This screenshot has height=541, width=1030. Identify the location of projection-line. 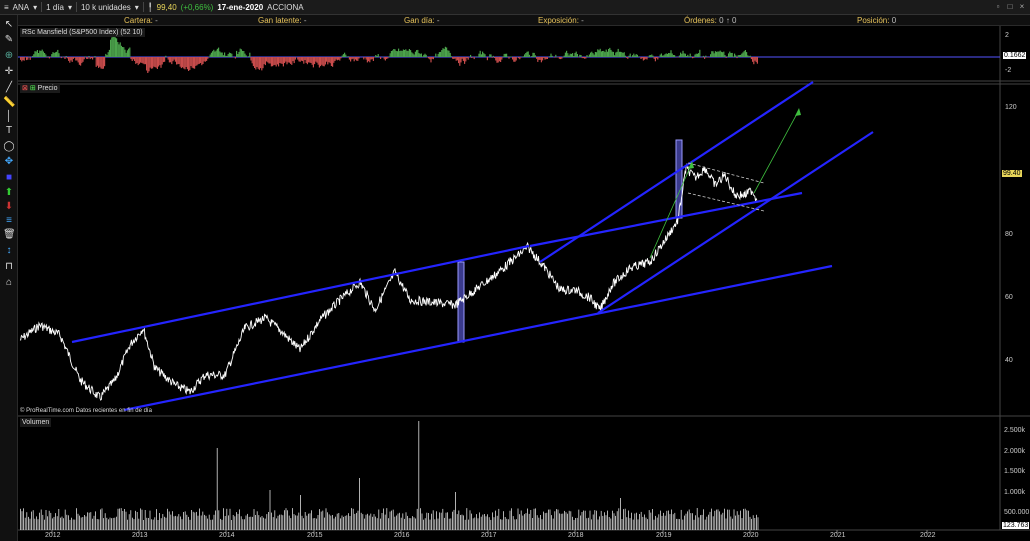
(671, 210).